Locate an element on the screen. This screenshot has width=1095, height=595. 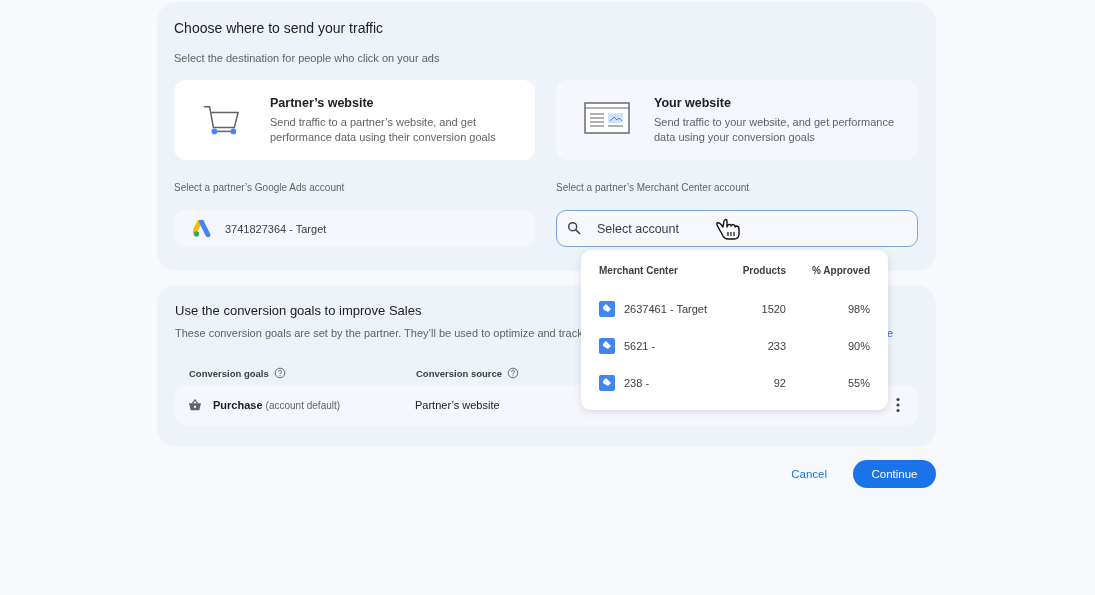
merchant-name: 5621 - is located at coordinates (640, 345).